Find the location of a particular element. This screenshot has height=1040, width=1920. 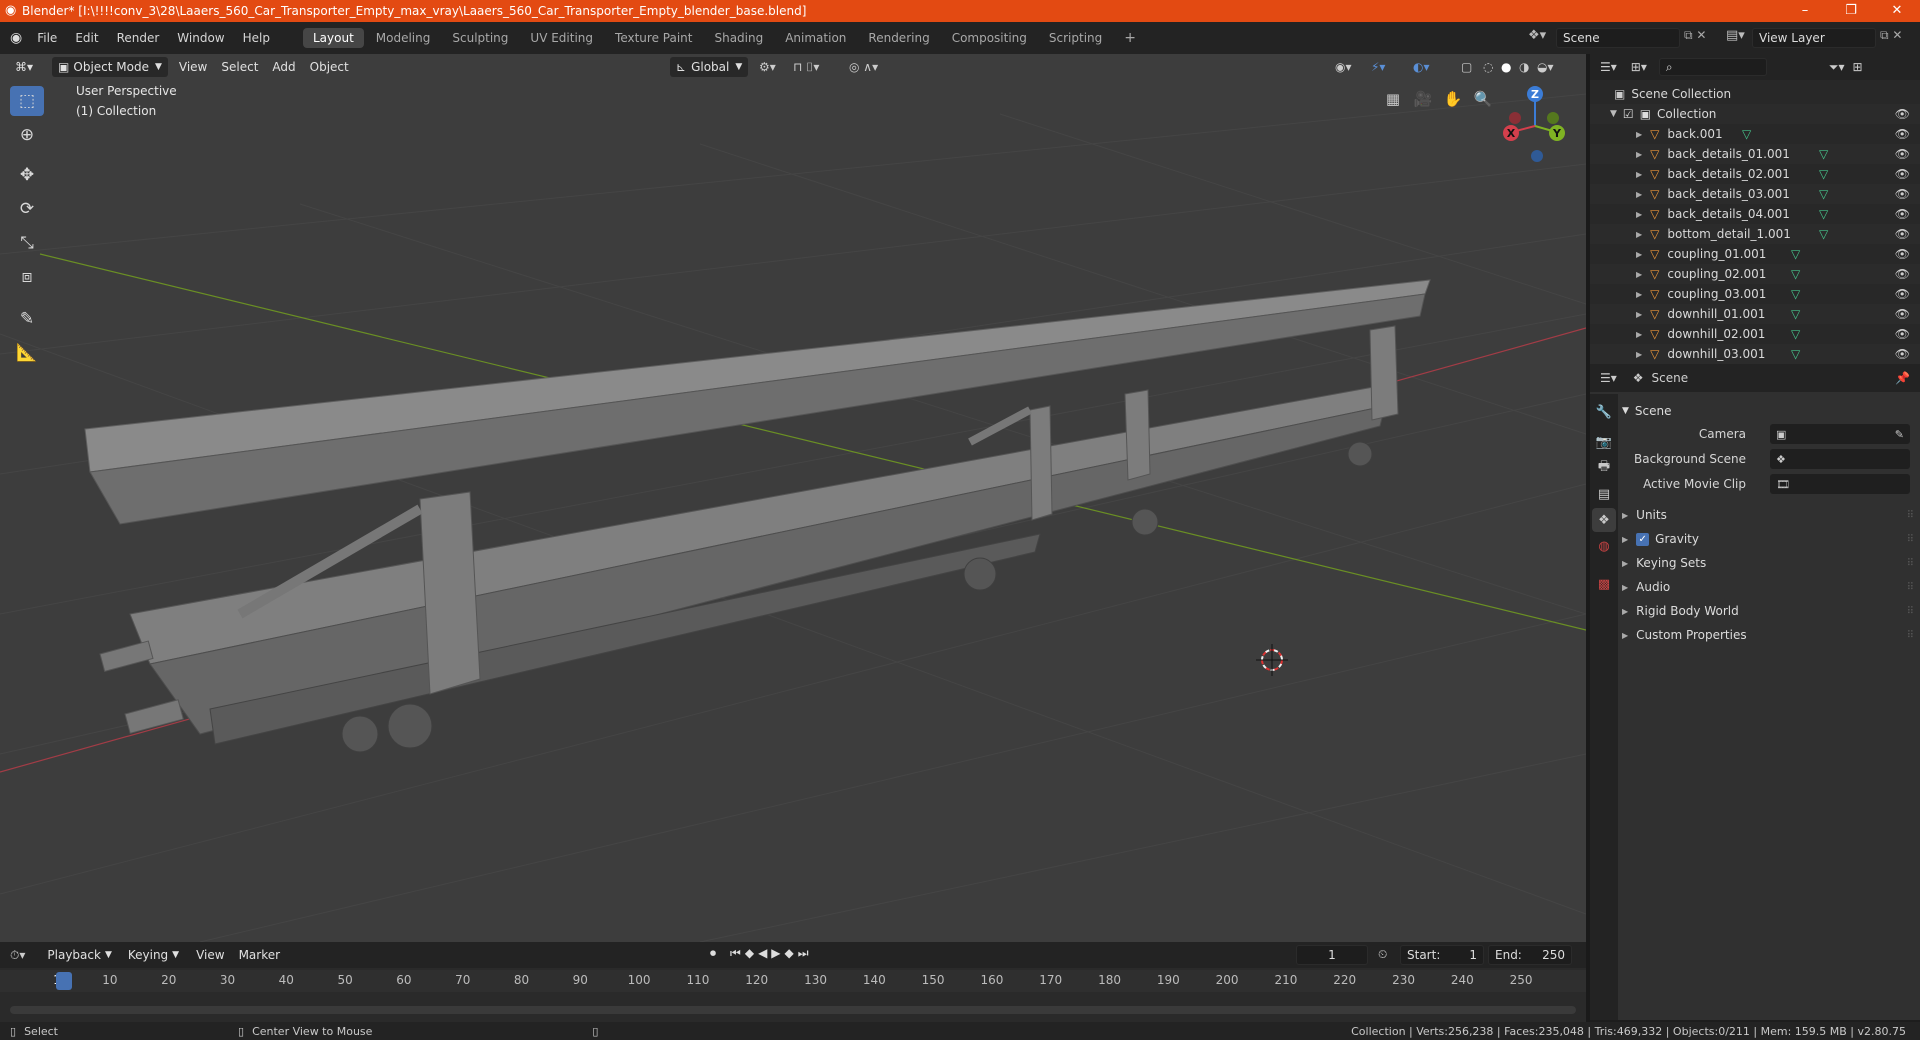

tab-shading: Shading is located at coordinates (738, 38).